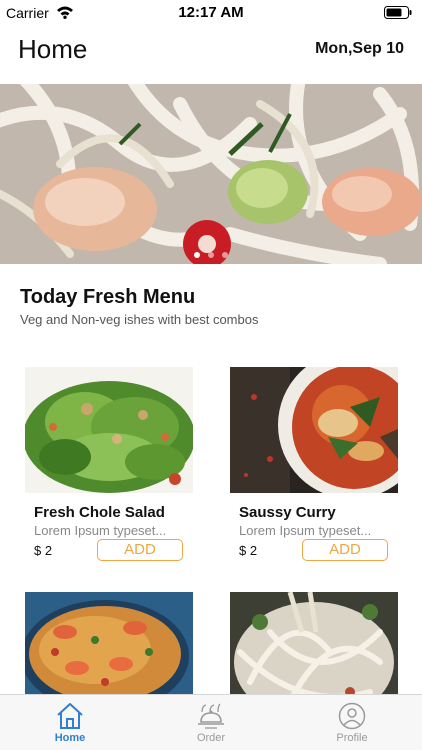 The height and width of the screenshot is (750, 422). I want to click on tab-label: Home, so click(70, 738).